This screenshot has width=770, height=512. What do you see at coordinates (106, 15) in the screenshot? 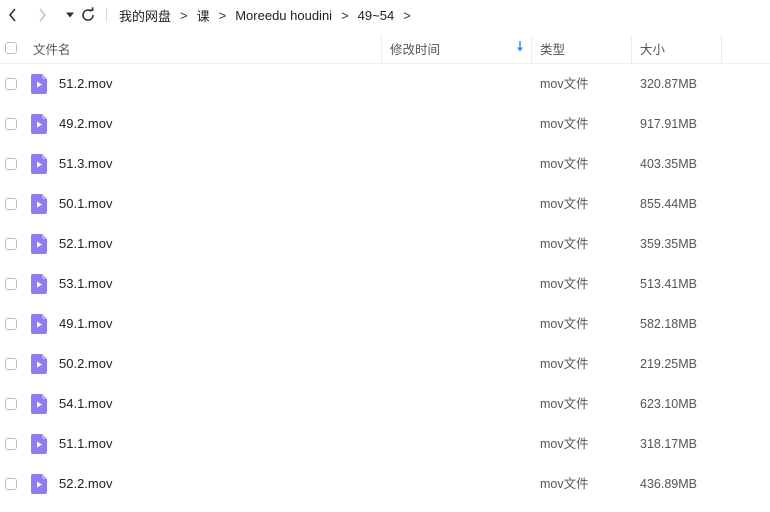
I see `toolbar-divider` at bounding box center [106, 15].